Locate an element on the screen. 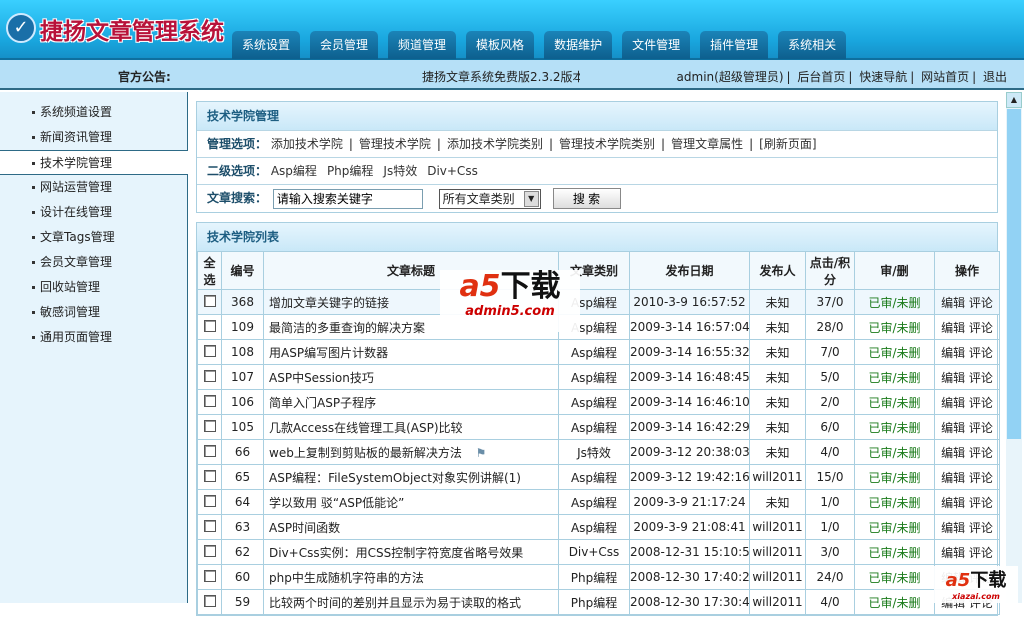 The height and width of the screenshot is (625, 1024). search-input is located at coordinates (347, 198).